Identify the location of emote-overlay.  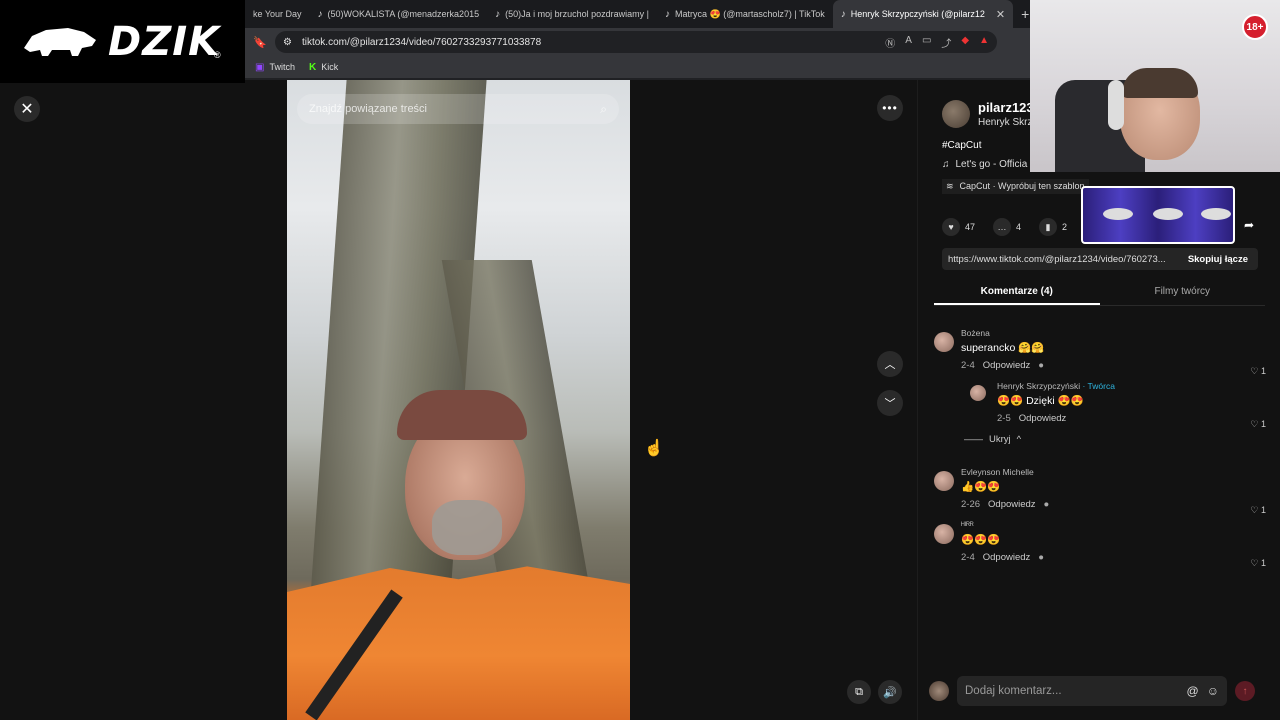
(1158, 215).